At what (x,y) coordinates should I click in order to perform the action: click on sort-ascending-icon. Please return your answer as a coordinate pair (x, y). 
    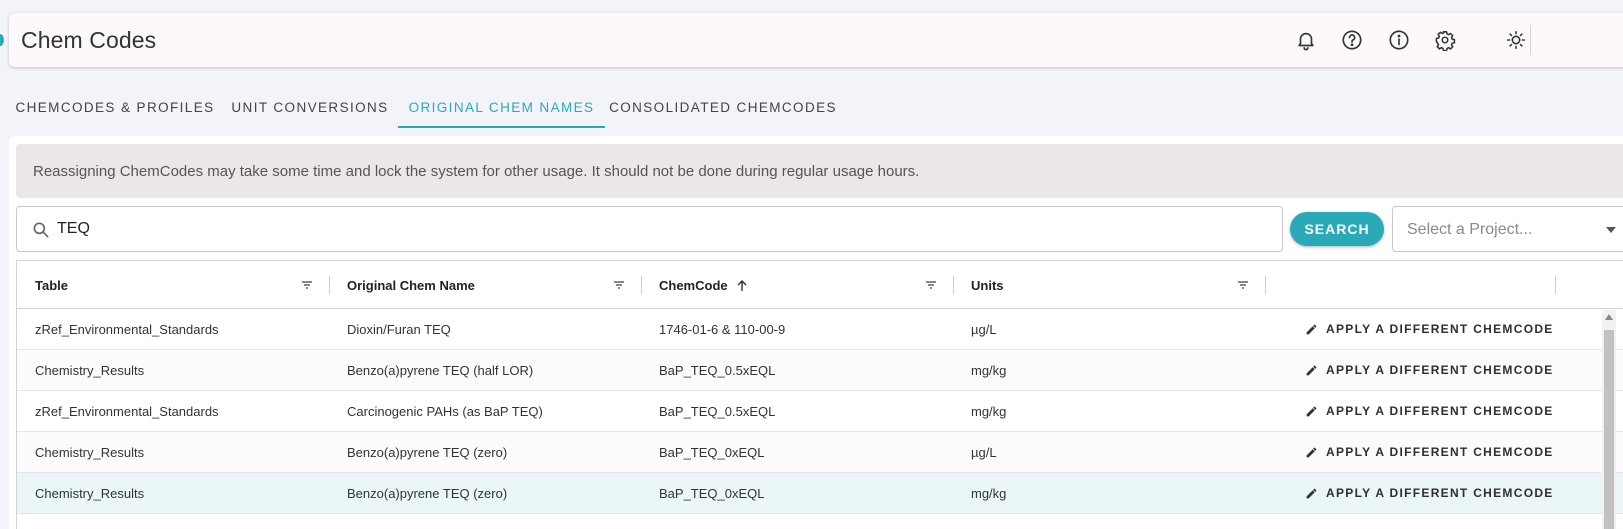
    Looking at the image, I should click on (742, 285).